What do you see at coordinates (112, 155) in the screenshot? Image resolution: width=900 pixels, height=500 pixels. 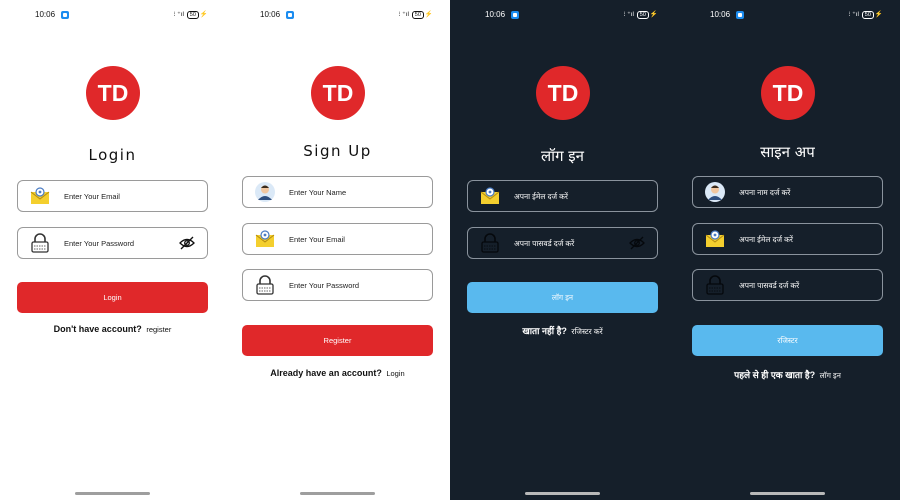 I see `page-title: Login` at bounding box center [112, 155].